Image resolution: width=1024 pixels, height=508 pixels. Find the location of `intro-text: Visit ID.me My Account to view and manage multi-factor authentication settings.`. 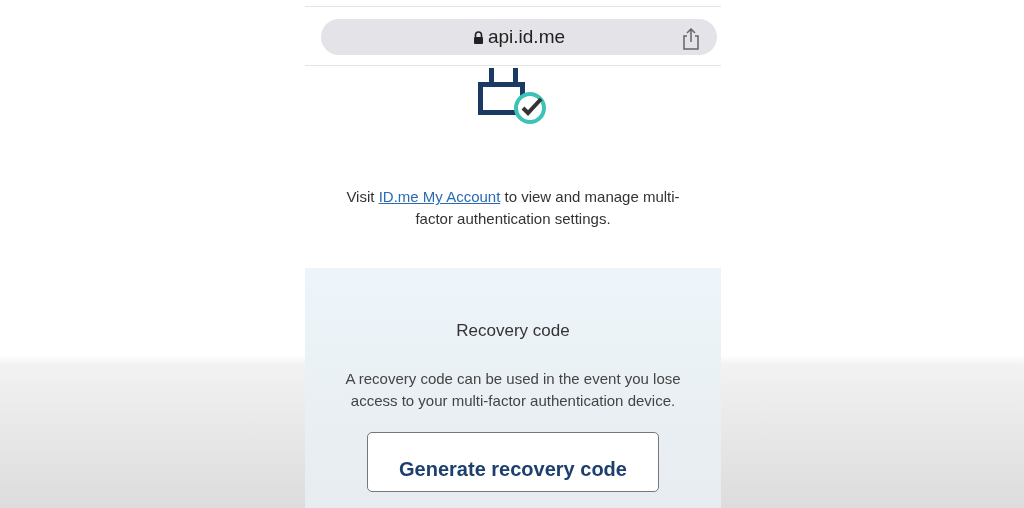

intro-text: Visit ID.me My Account to view and manage multi-factor authentication settings. is located at coordinates (513, 208).